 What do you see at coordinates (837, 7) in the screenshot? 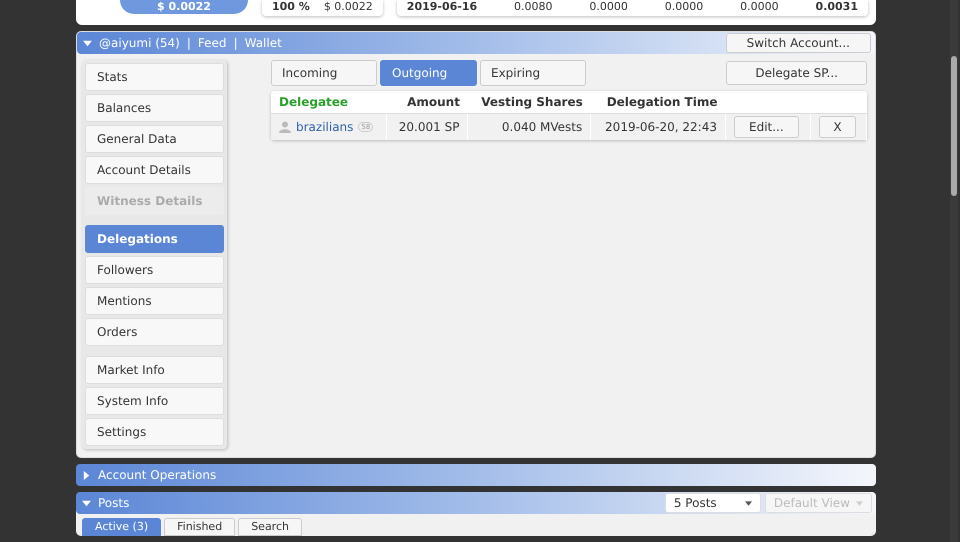
I see `summary-value: 0.0031` at bounding box center [837, 7].